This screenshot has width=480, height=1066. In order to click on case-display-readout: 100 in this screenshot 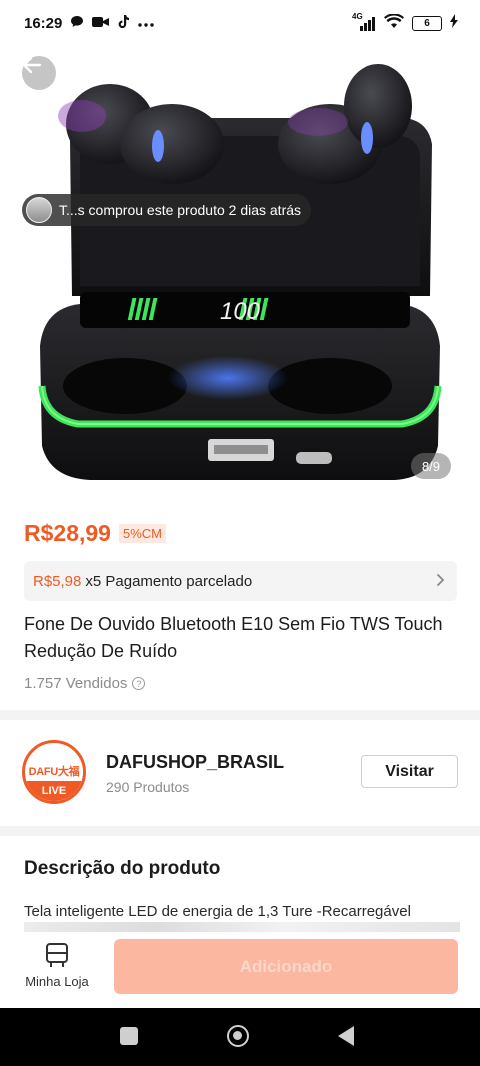, I will do `click(240, 311)`.